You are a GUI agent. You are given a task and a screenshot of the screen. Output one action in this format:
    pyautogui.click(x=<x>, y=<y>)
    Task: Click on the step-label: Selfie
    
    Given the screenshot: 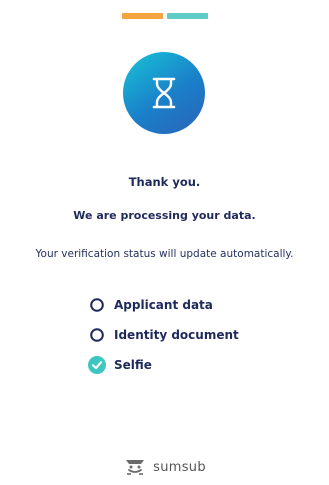 What is the action you would take?
    pyautogui.click(x=133, y=365)
    